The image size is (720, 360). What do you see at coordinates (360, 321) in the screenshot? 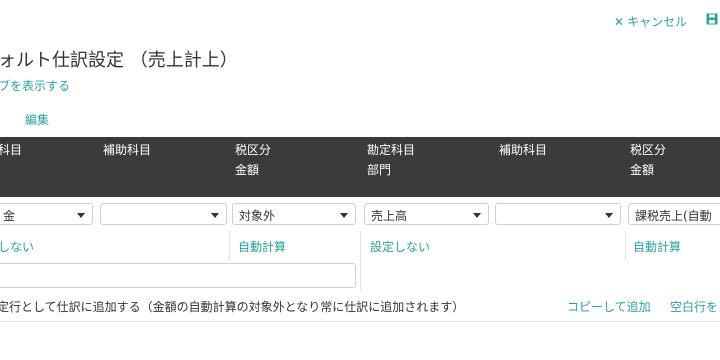
I see `divider` at bounding box center [360, 321].